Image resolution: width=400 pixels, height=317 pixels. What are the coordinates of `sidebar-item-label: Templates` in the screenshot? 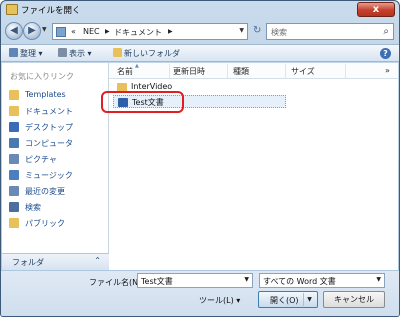 It's located at (45, 94).